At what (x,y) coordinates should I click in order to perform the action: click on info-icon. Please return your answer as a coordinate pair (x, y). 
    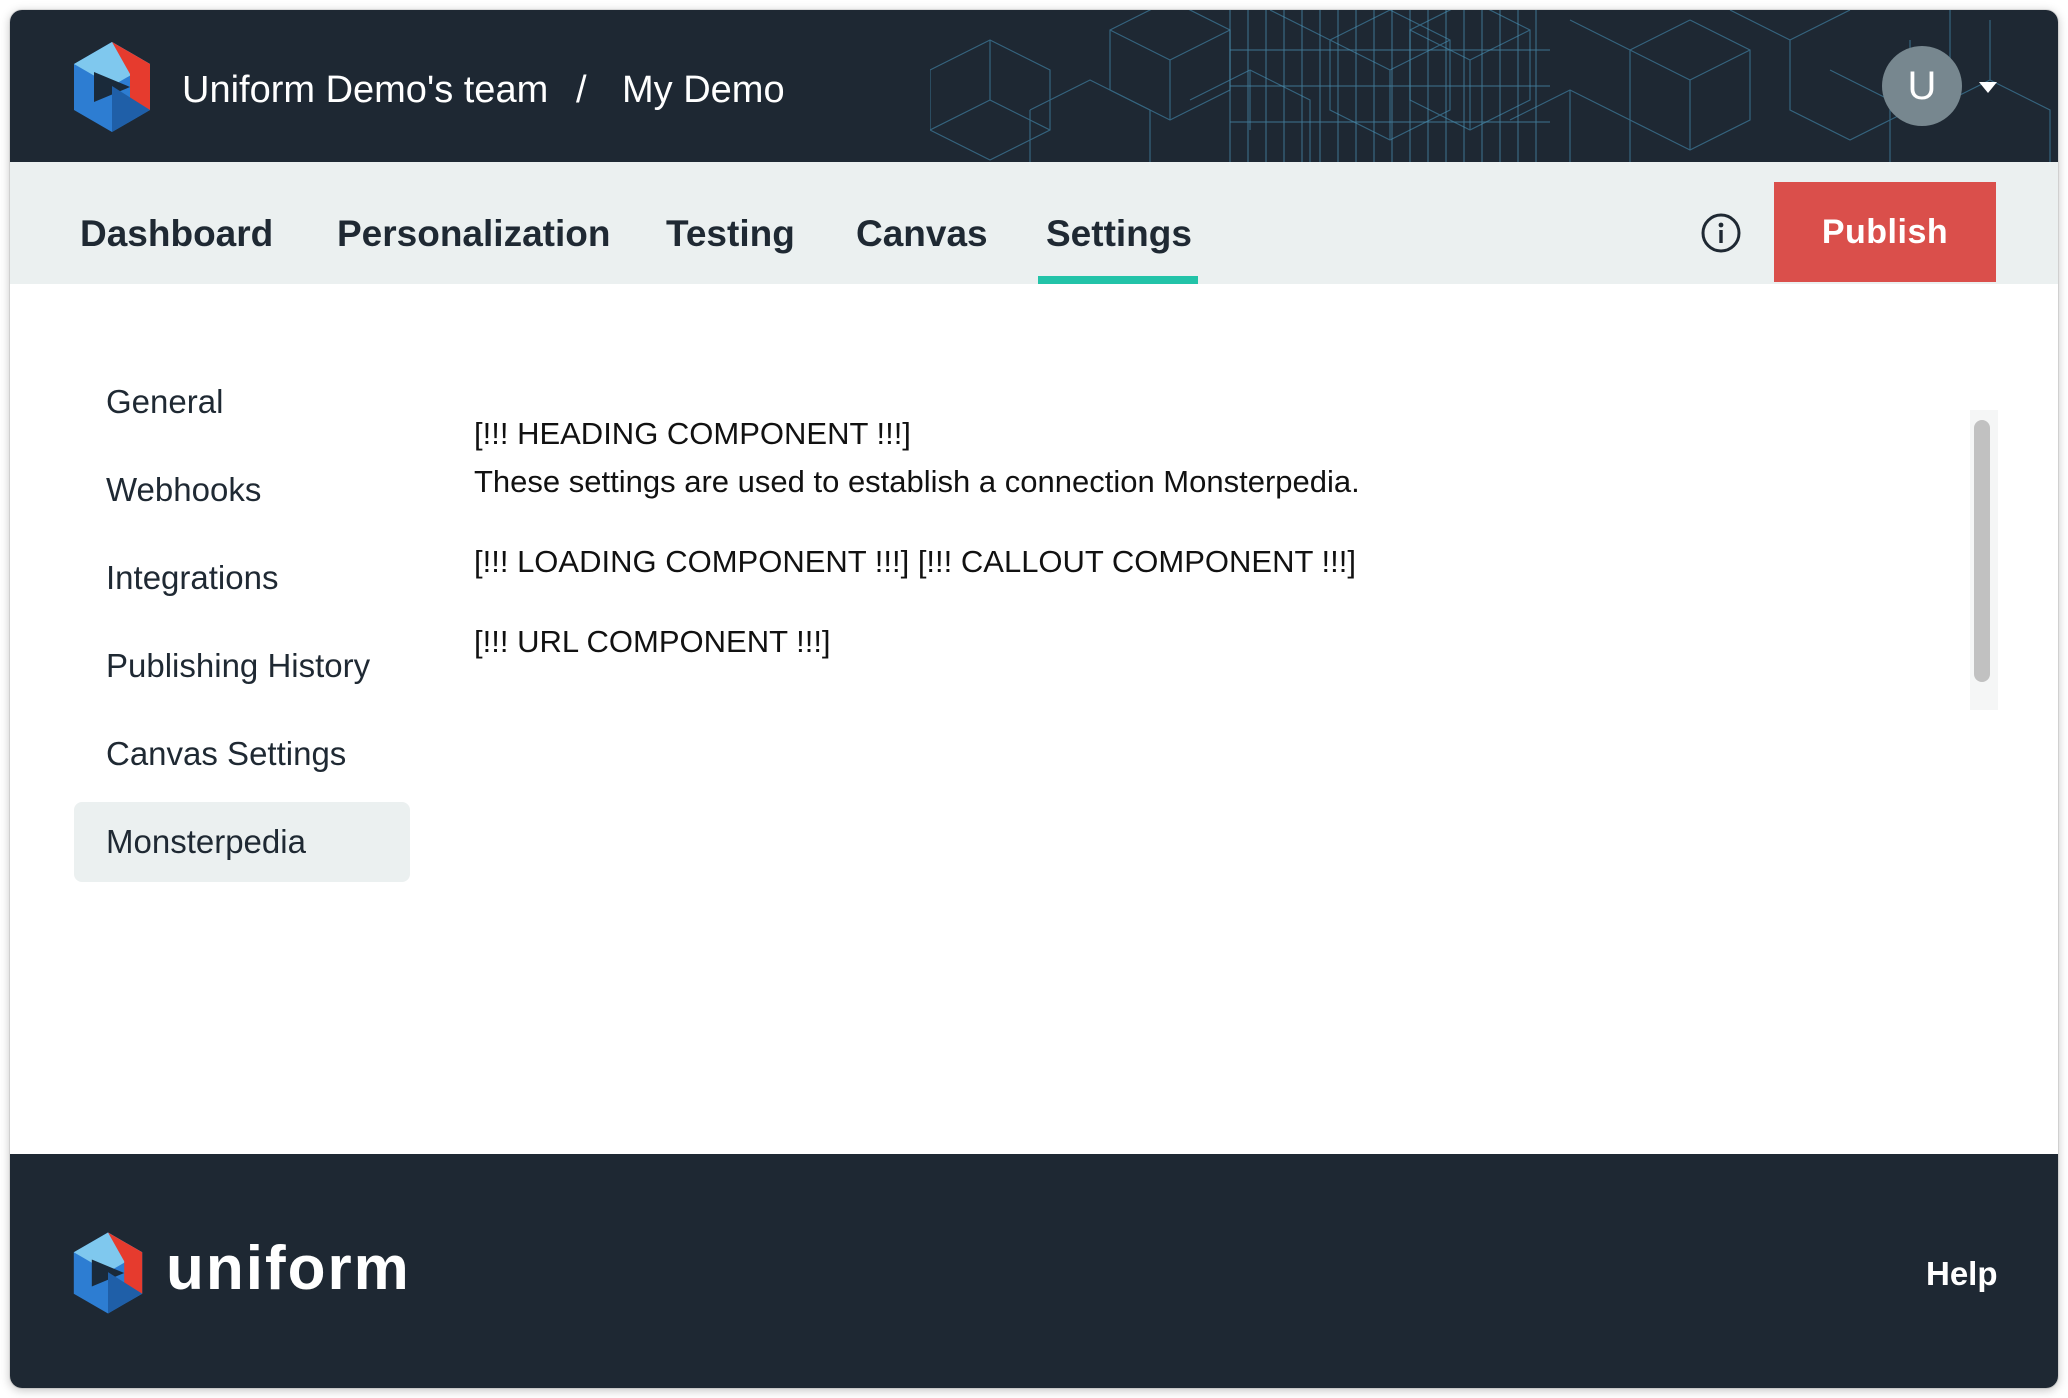
    Looking at the image, I should click on (1721, 233).